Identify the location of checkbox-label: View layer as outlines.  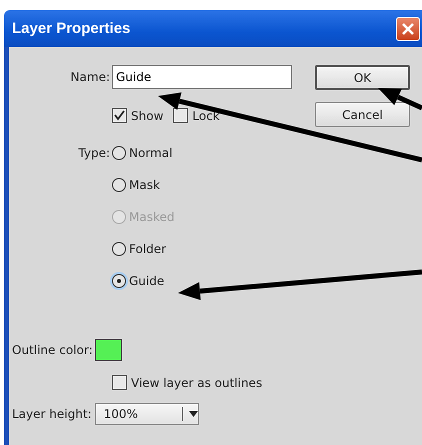
(196, 383).